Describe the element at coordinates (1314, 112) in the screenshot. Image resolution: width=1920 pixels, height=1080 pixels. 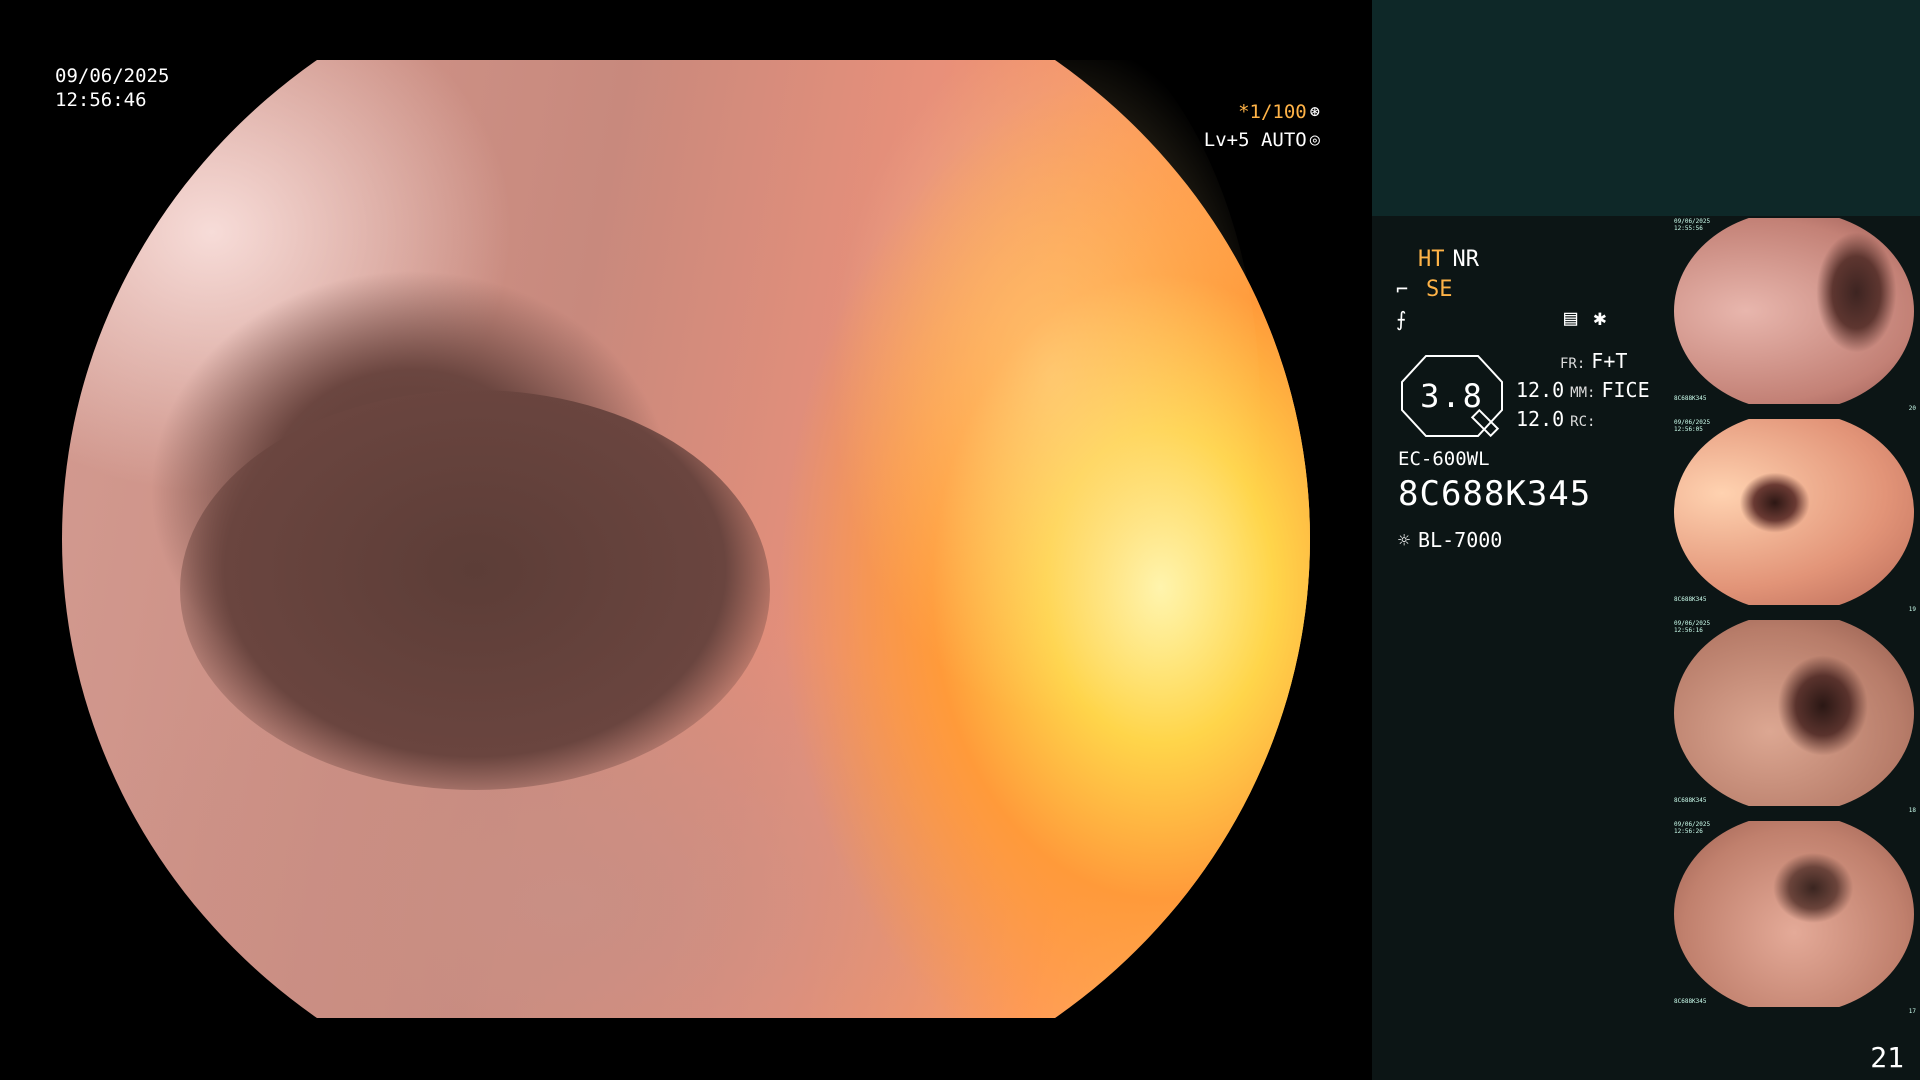
I see `aperture-icon: ⊛` at that location.